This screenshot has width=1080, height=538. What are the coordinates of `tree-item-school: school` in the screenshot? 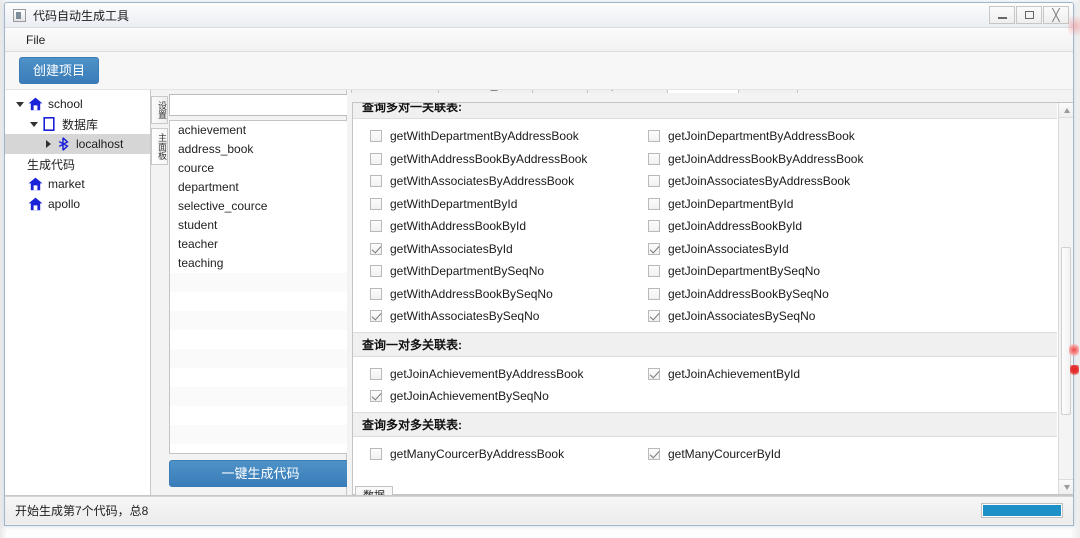 It's located at (77, 104).